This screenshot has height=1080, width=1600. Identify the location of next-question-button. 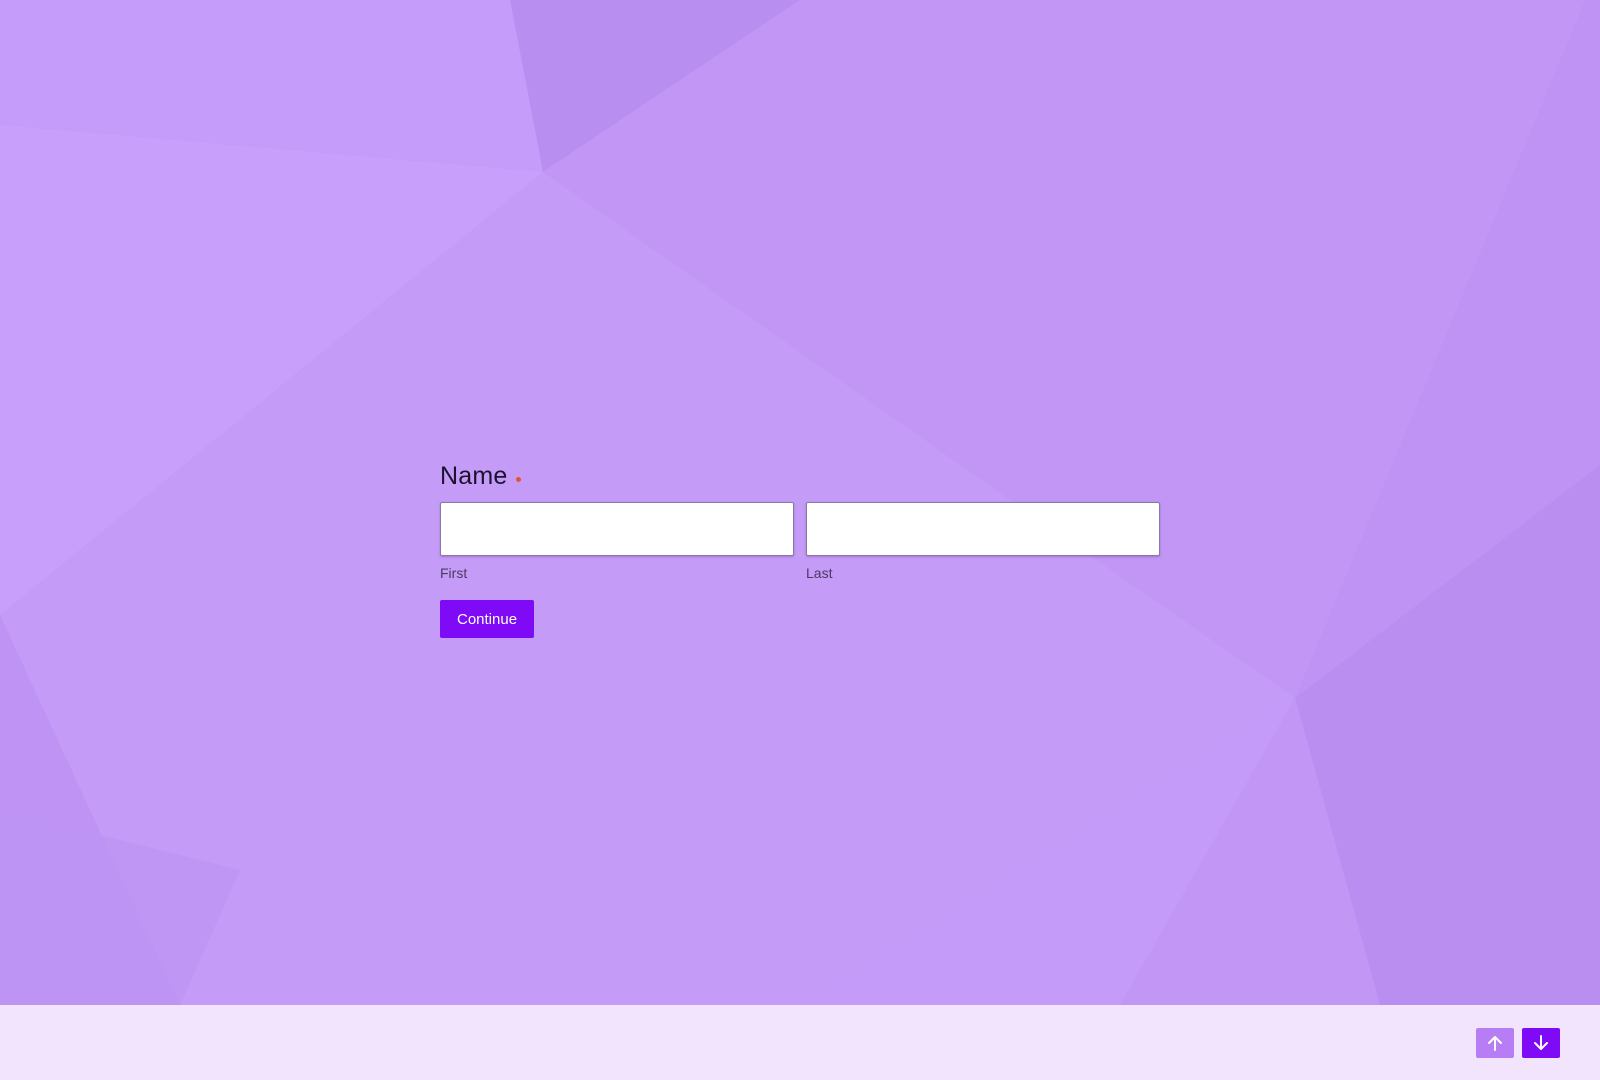
(1541, 1043).